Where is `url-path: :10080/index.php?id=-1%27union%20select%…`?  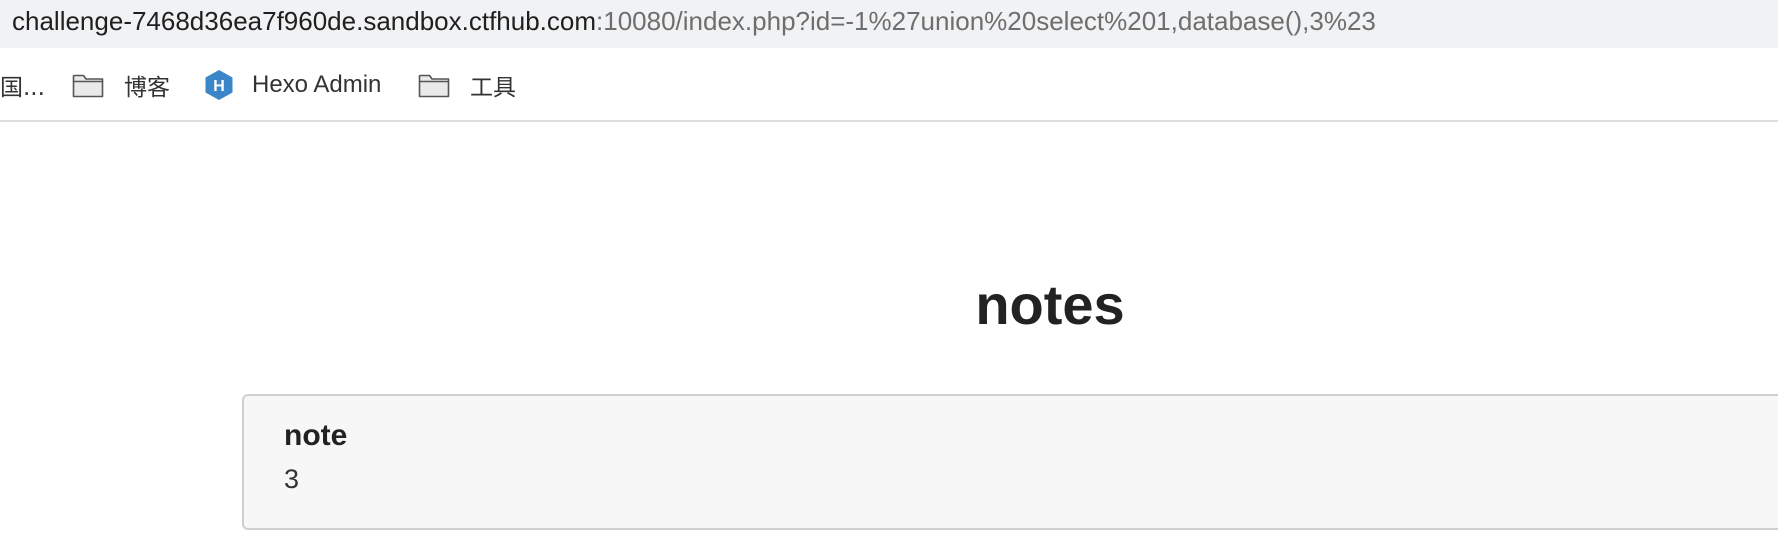
url-path: :10080/index.php?id=-1%27union%20select%… is located at coordinates (986, 21).